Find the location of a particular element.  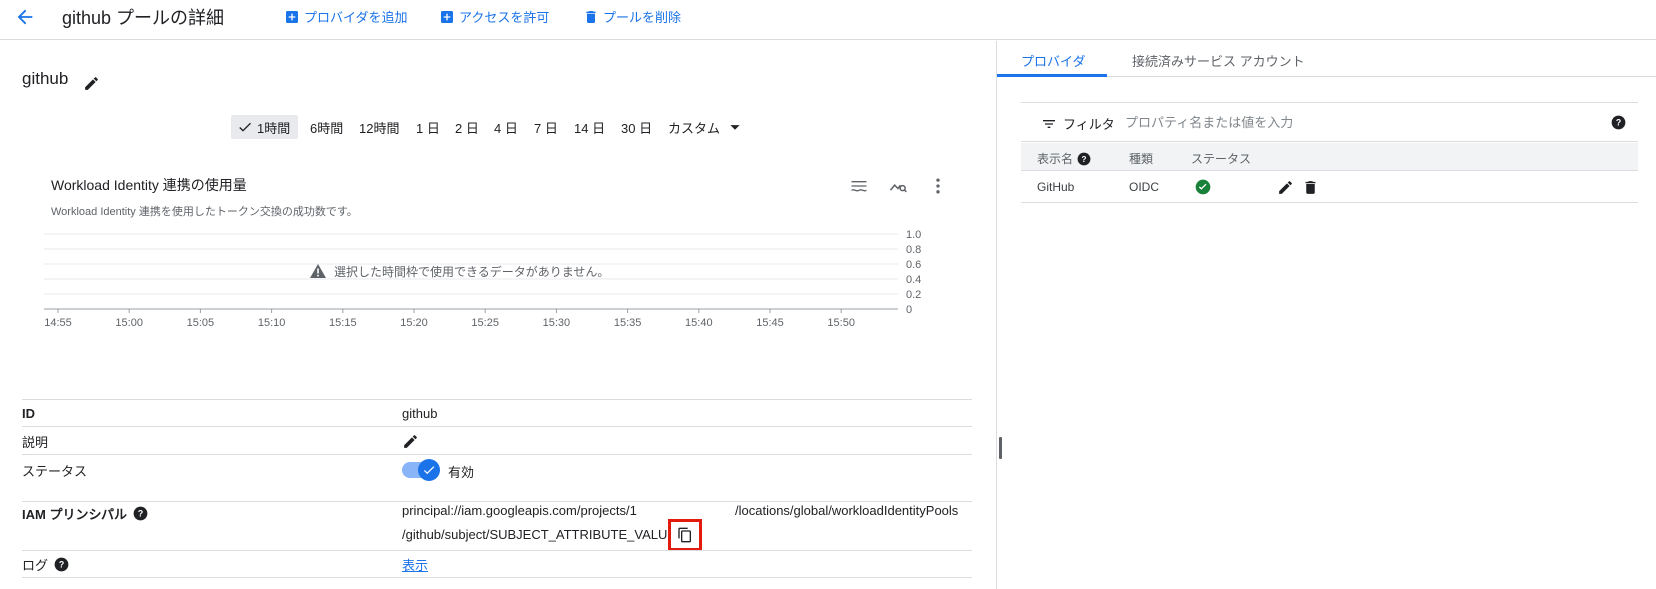

x-tick-label: 15:40 is located at coordinates (699, 323).